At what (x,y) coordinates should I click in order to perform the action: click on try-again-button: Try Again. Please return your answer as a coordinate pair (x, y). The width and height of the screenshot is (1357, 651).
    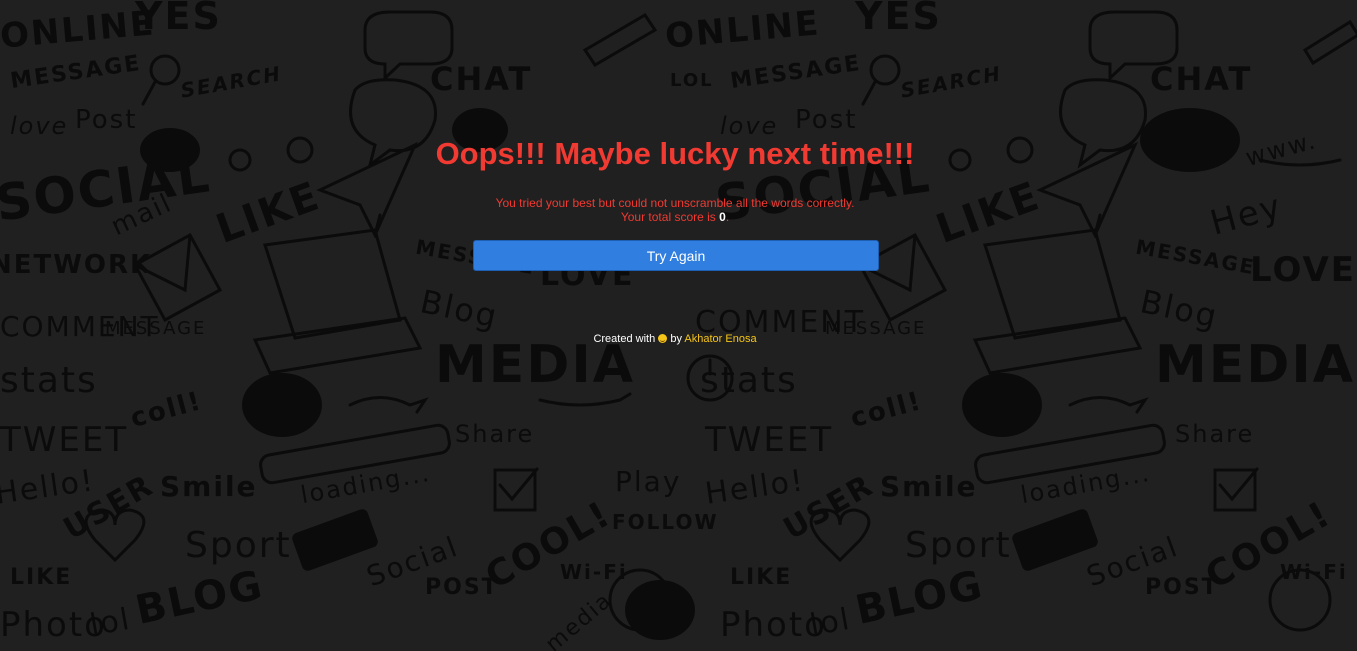
    Looking at the image, I should click on (676, 255).